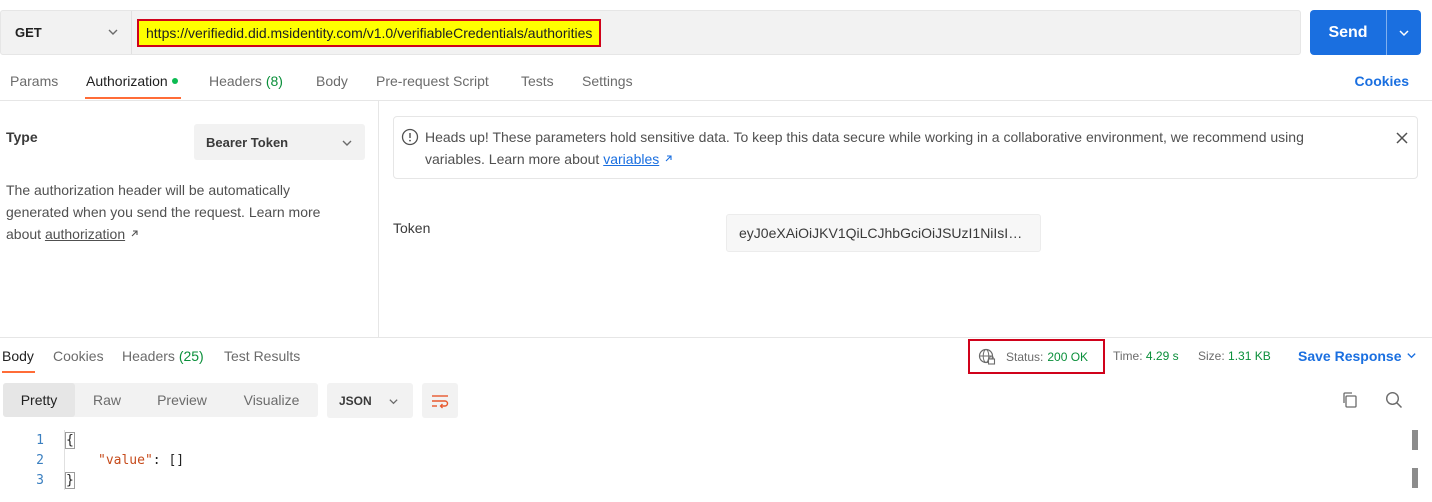 The height and width of the screenshot is (502, 1432). Describe the element at coordinates (125, 460) in the screenshot. I see `json-key: "value"` at that location.